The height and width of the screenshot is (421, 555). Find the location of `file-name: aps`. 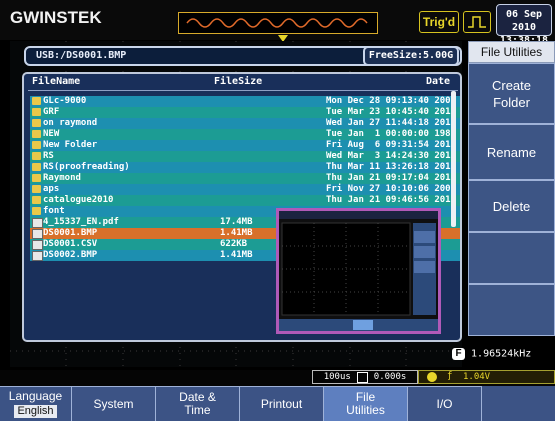

file-name: aps is located at coordinates (51, 189).